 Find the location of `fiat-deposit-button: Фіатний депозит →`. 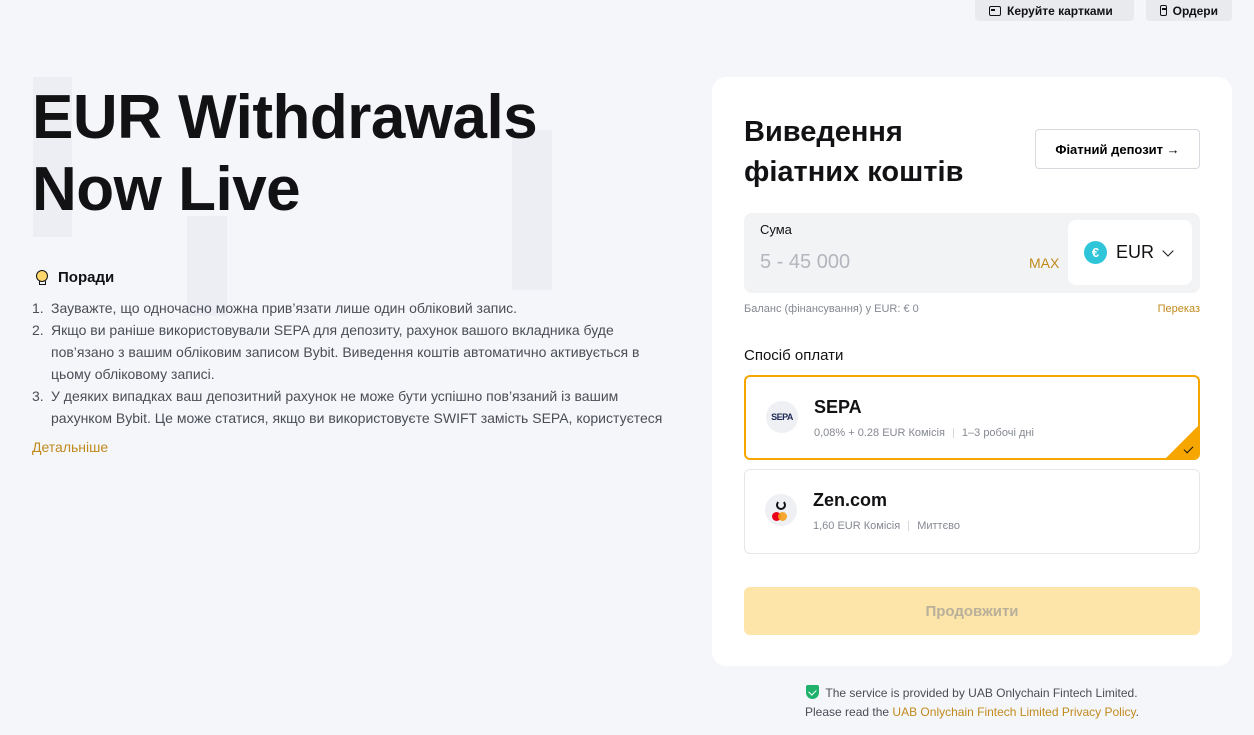

fiat-deposit-button: Фіатний депозит → is located at coordinates (1117, 149).